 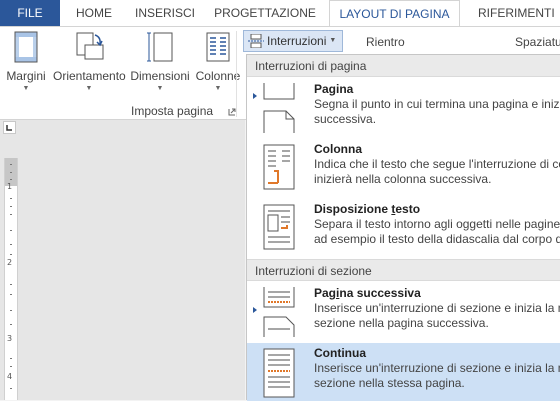 What do you see at coordinates (537, 42) in the screenshot?
I see `spaziatura-label: Spaziatu` at bounding box center [537, 42].